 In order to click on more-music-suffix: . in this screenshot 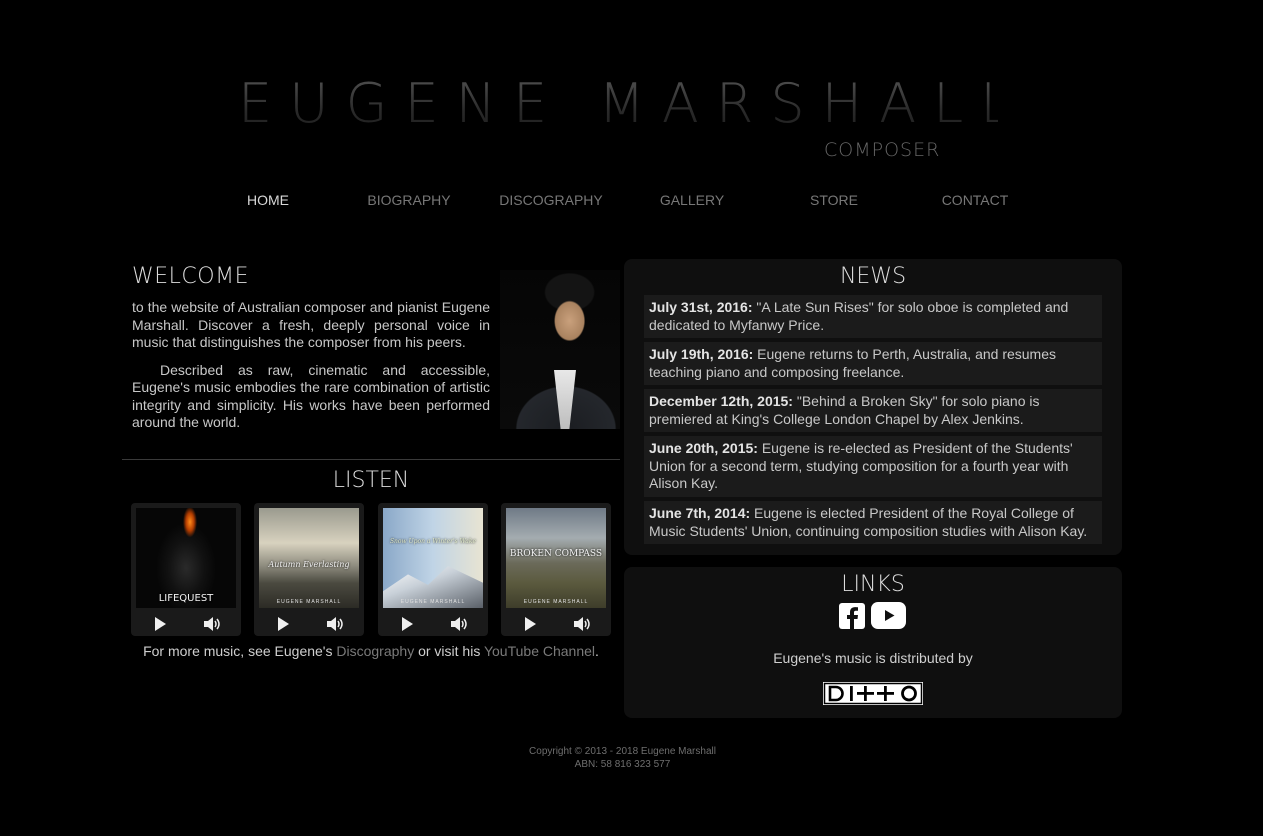, I will do `click(597, 651)`.